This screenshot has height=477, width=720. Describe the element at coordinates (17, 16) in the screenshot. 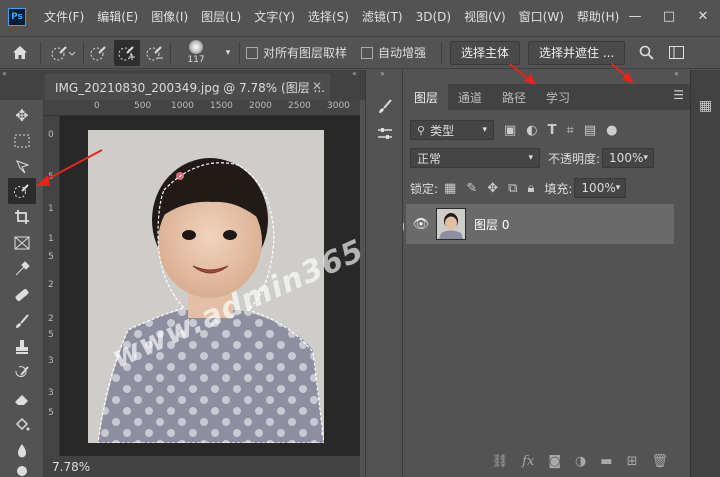

I see `photoshop-logo: Ps` at that location.